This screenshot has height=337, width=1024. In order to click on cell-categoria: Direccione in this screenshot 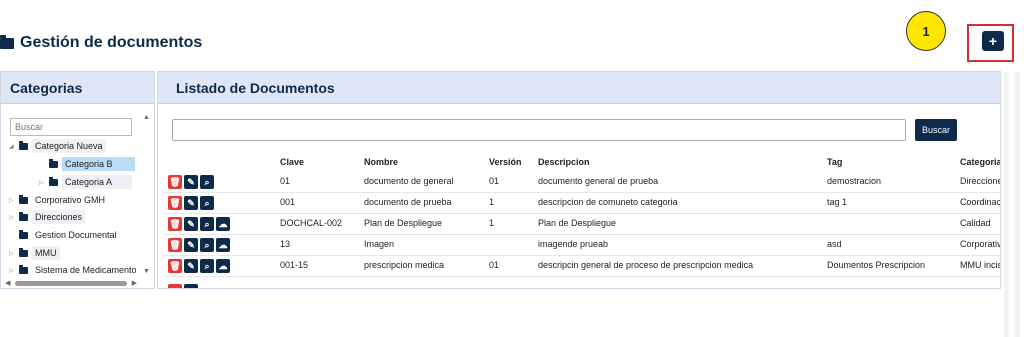, I will do `click(980, 181)`.